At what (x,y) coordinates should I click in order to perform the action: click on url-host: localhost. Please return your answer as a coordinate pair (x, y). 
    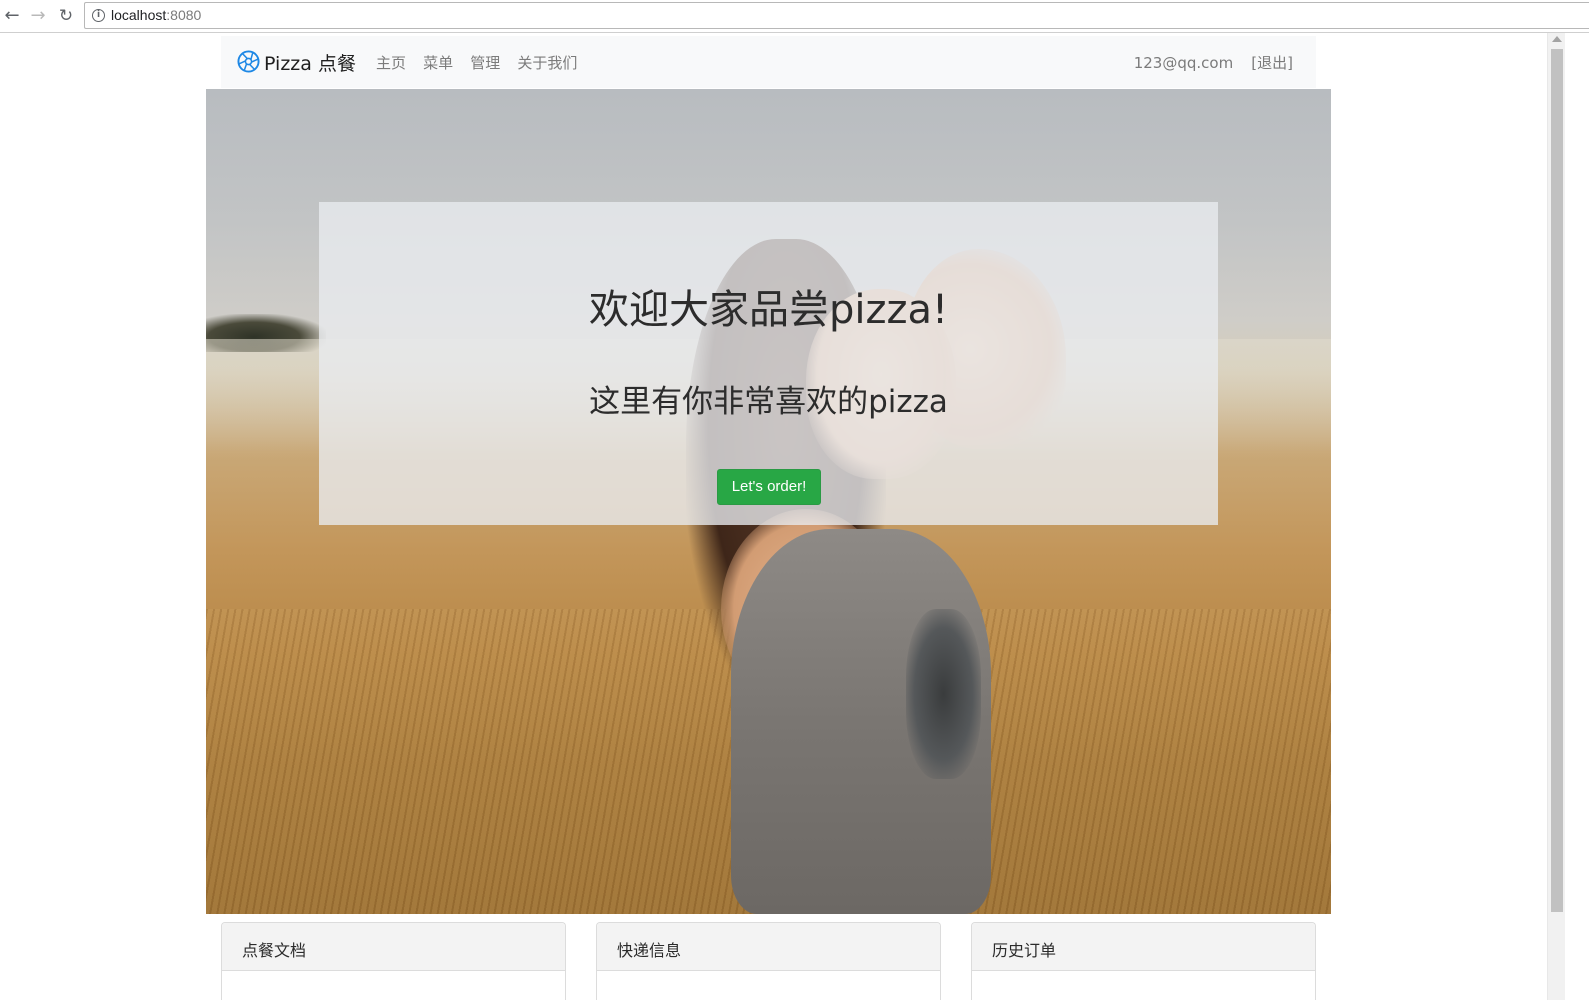
    Looking at the image, I should click on (139, 15).